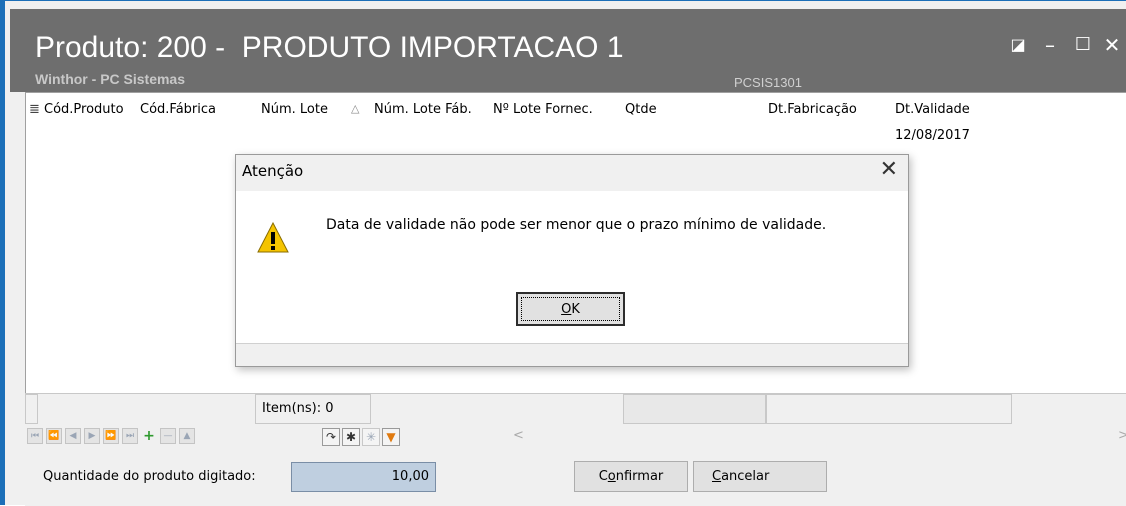  I want to click on filter-icon: ▼, so click(391, 437).